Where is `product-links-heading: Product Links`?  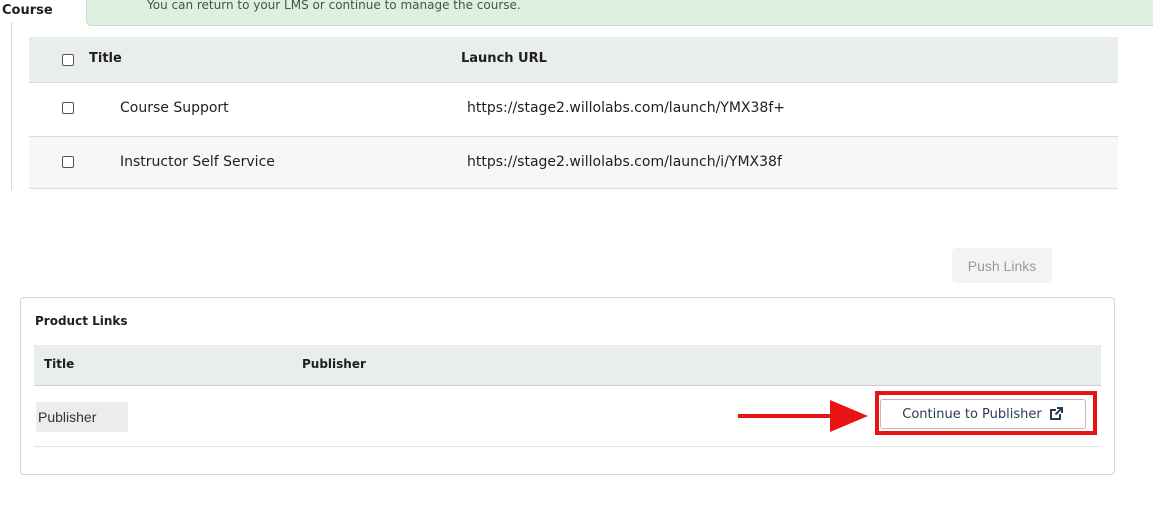 product-links-heading: Product Links is located at coordinates (81, 321).